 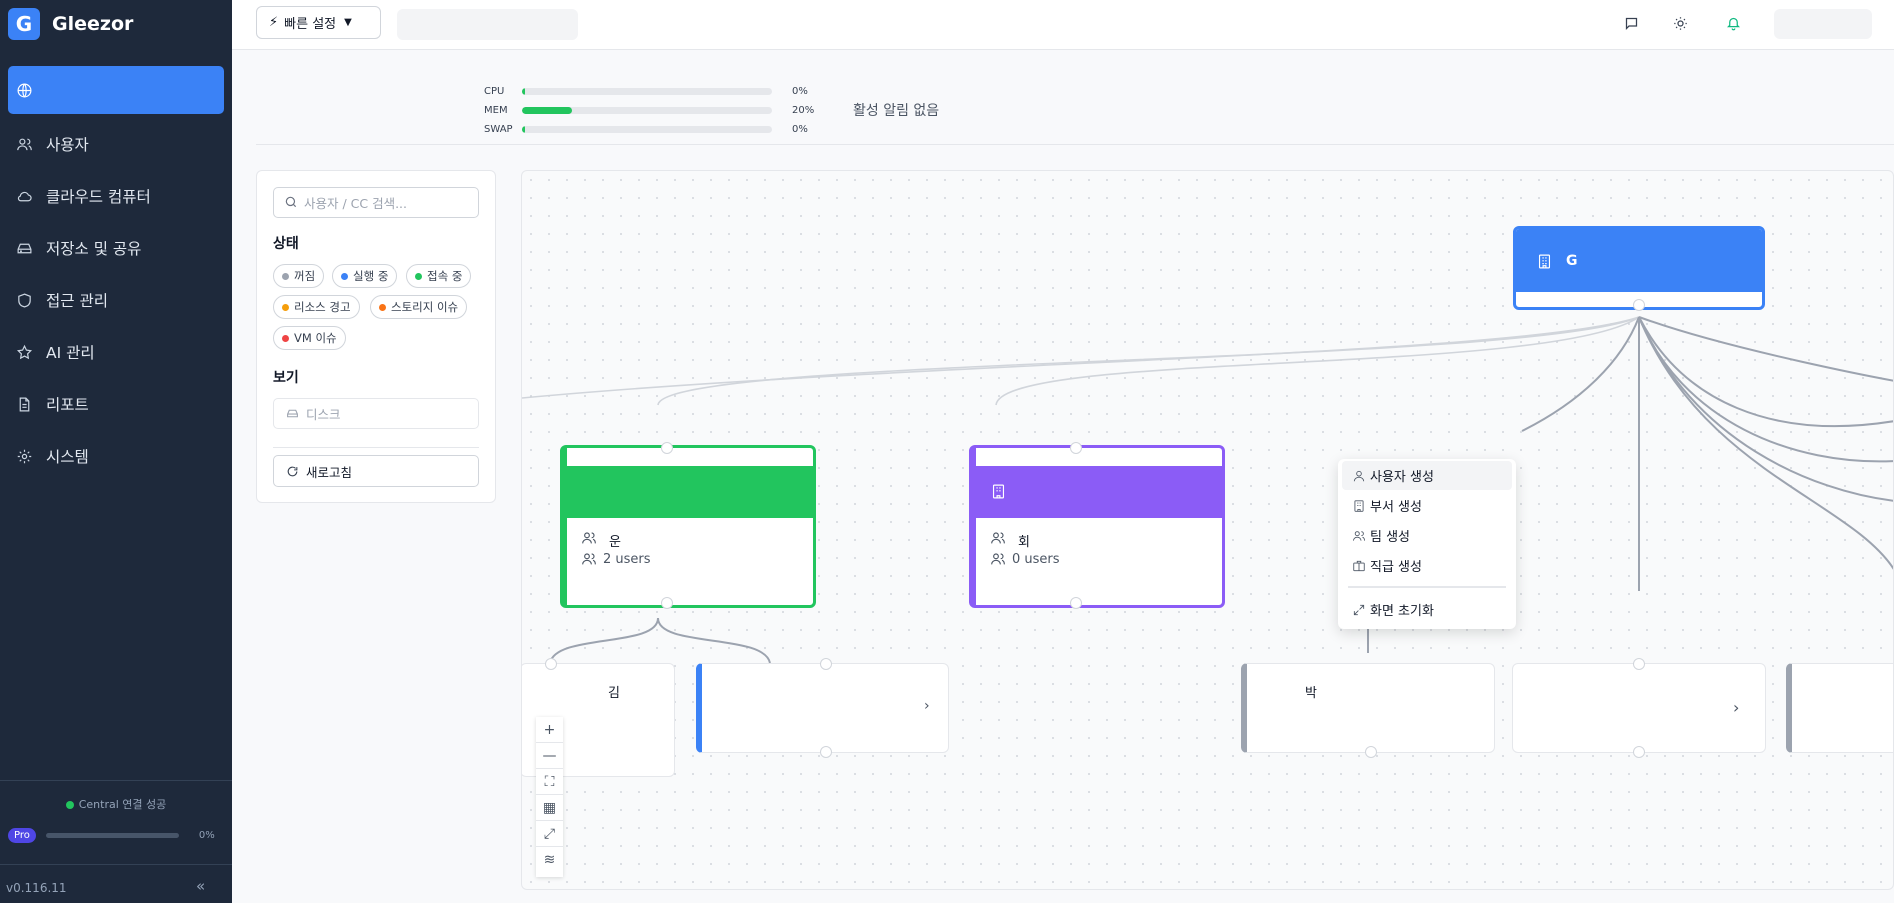 What do you see at coordinates (67, 405) in the screenshot?
I see `sidebar-item-label: 리포트` at bounding box center [67, 405].